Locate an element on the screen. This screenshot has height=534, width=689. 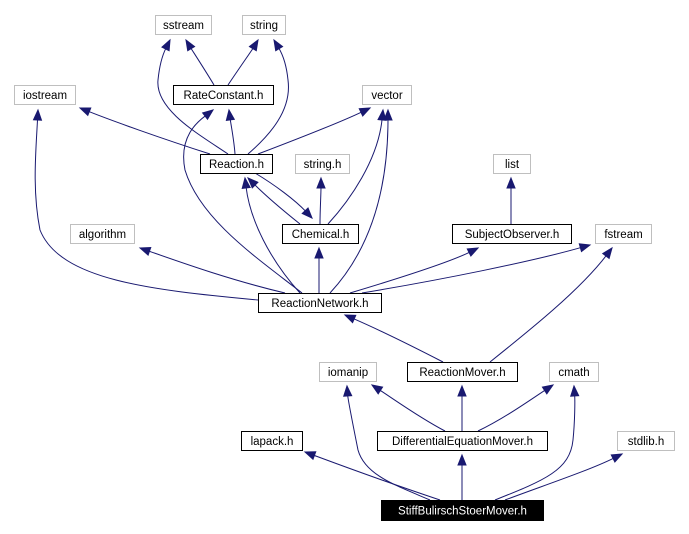
edge-ReactionNetwork-to-vector is located at coordinates (361, 201).